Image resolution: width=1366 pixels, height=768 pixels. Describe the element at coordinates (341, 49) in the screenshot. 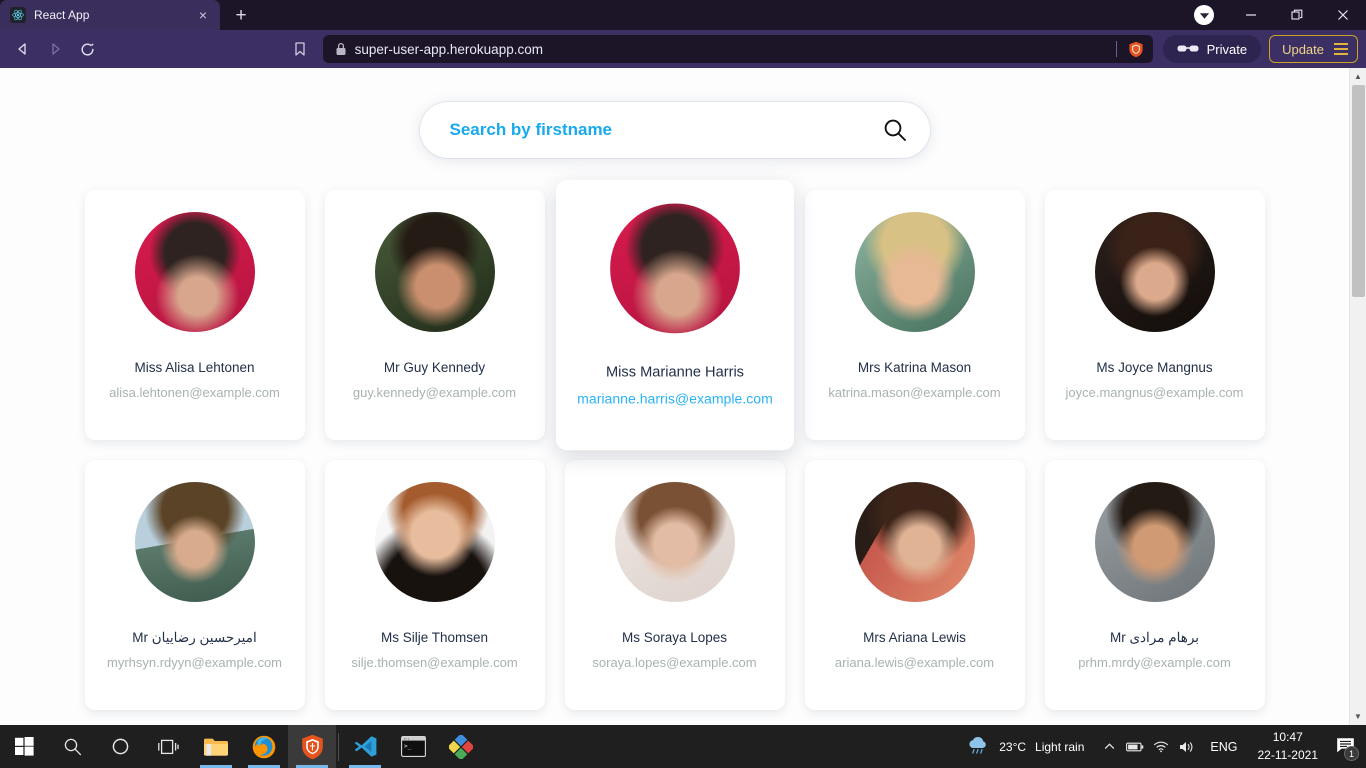

I see `lock-icon` at that location.